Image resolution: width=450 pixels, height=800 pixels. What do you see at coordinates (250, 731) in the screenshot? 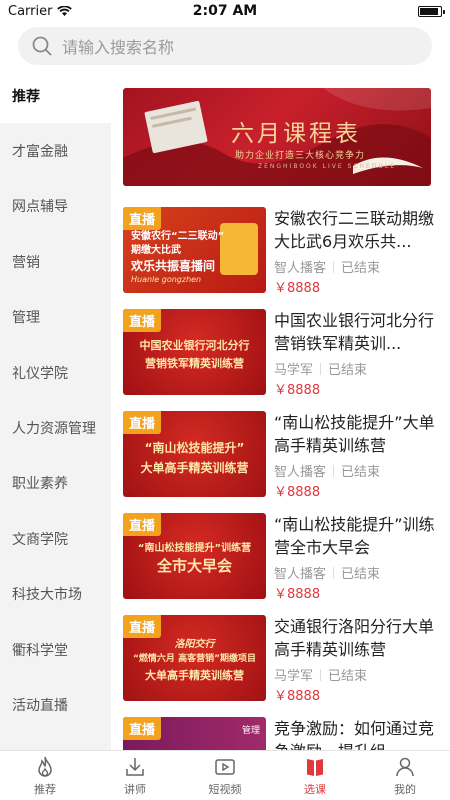
I see `thumb-line: 管理` at bounding box center [250, 731].